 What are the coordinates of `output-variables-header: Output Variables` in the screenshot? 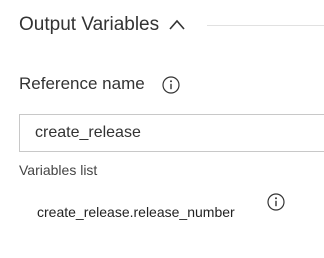 It's located at (102, 25).